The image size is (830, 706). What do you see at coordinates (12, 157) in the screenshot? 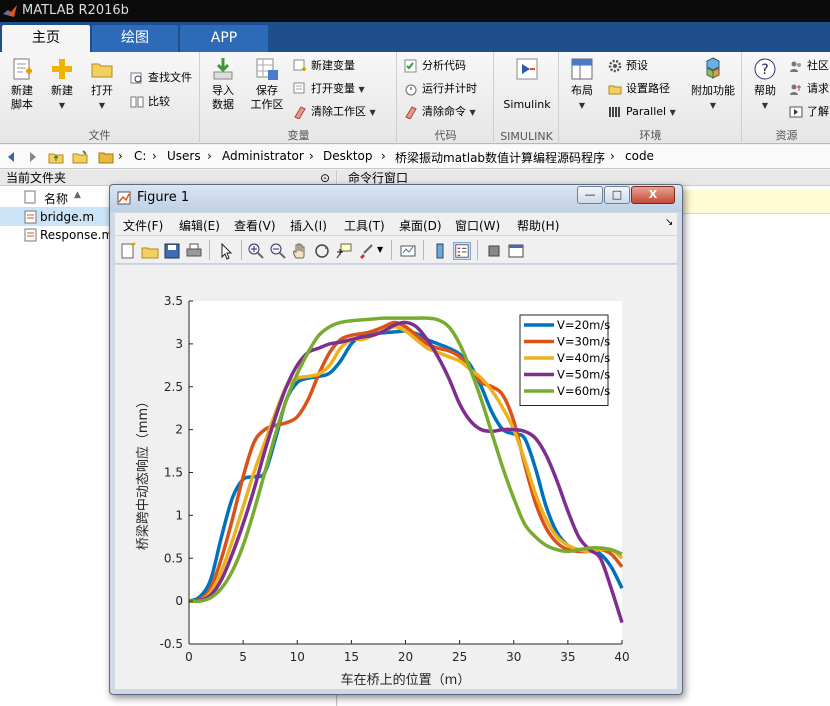
I see `back-arrow-icon` at bounding box center [12, 157].